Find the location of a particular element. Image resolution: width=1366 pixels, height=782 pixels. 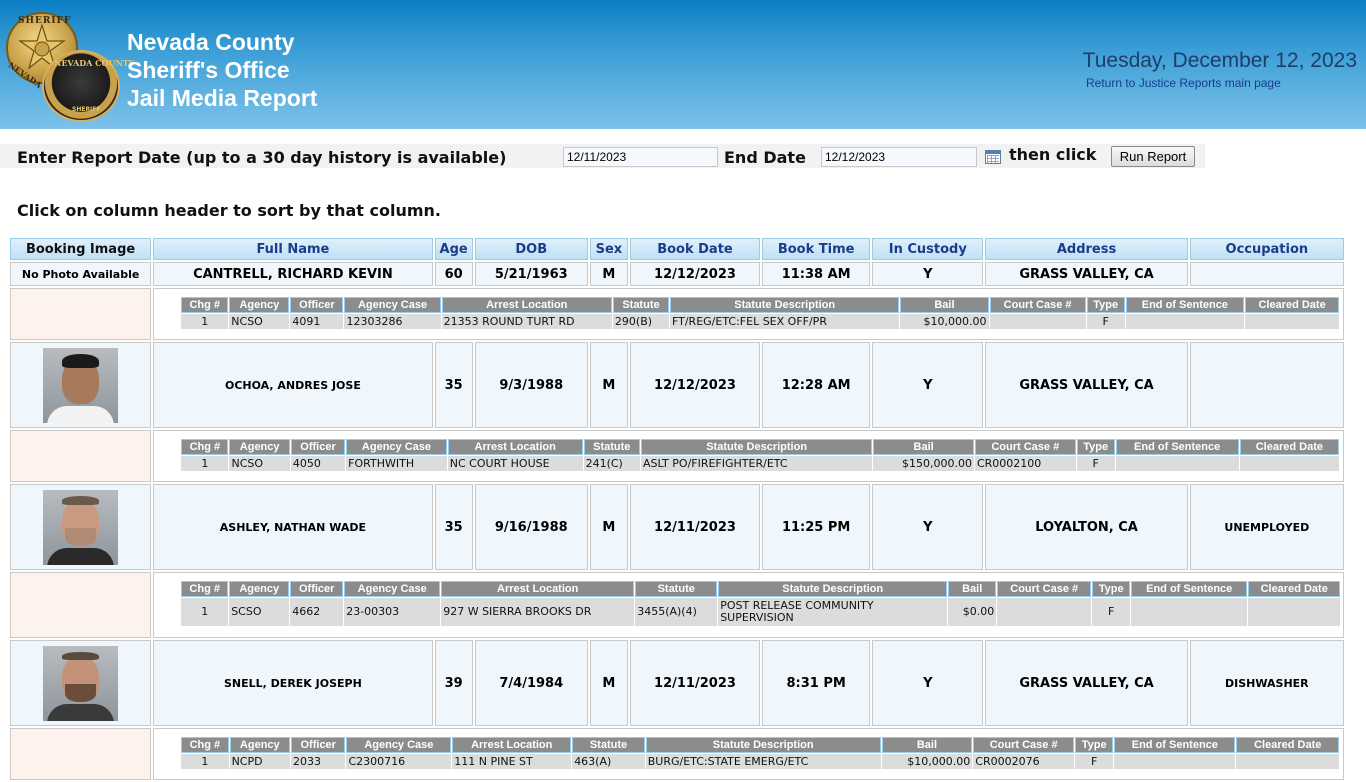

title-line-3: Jail Media Report is located at coordinates (222, 98).